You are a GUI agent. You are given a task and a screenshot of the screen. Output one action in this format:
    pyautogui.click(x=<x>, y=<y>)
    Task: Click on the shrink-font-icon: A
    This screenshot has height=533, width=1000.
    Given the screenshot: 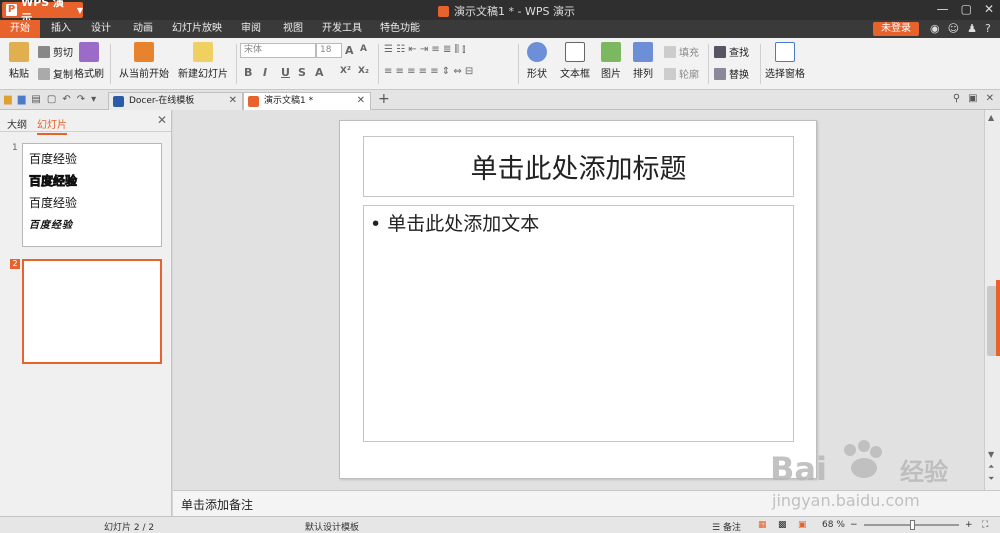 What is the action you would take?
    pyautogui.click(x=363, y=49)
    